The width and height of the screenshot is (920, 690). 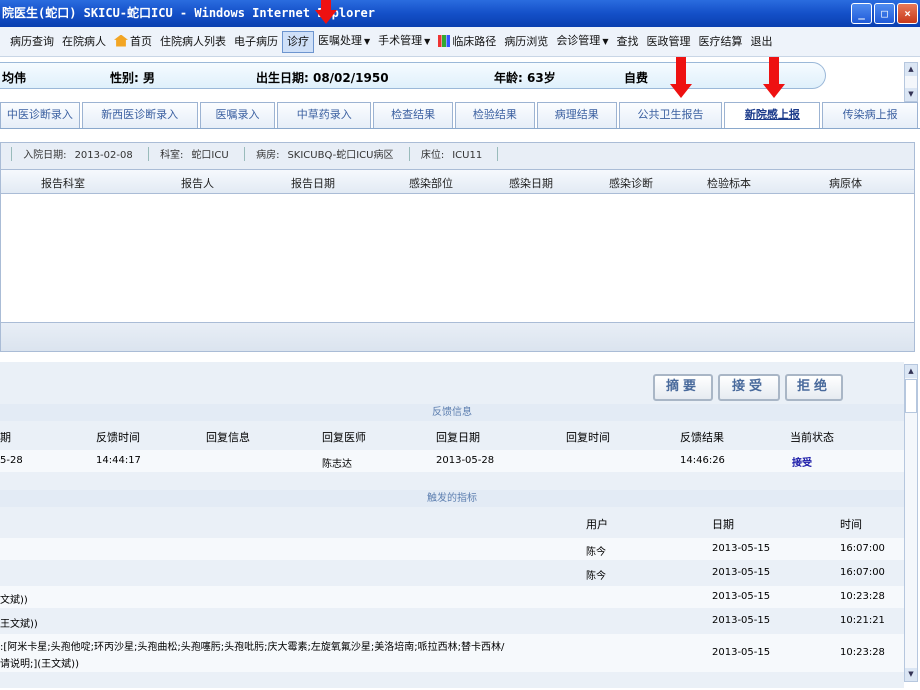 What do you see at coordinates (812, 437) in the screenshot?
I see `column-header: 当前状态` at bounding box center [812, 437].